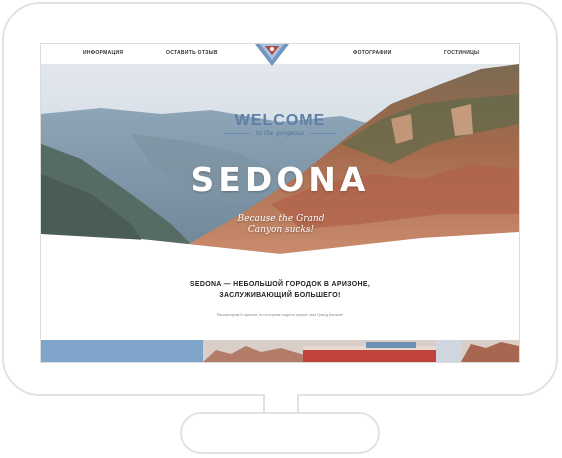  What do you see at coordinates (281, 230) in the screenshot?
I see `hero-script-line2: Canyon sucks!` at bounding box center [281, 230].